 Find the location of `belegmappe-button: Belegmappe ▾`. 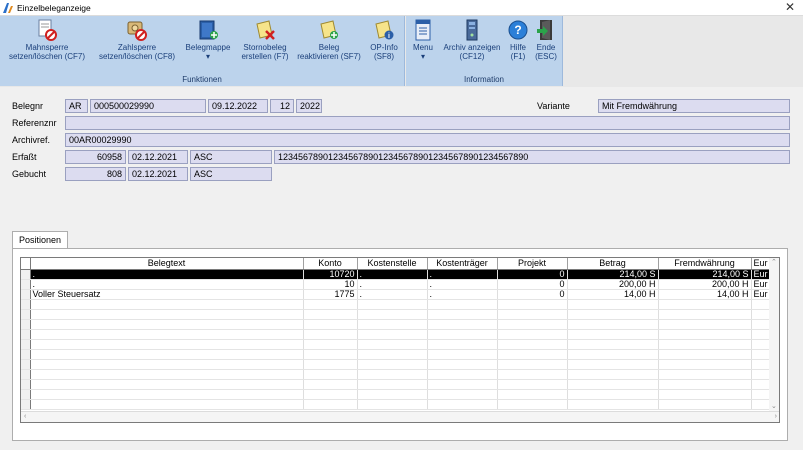

belegmappe-button: Belegmappe ▾ is located at coordinates (208, 40).